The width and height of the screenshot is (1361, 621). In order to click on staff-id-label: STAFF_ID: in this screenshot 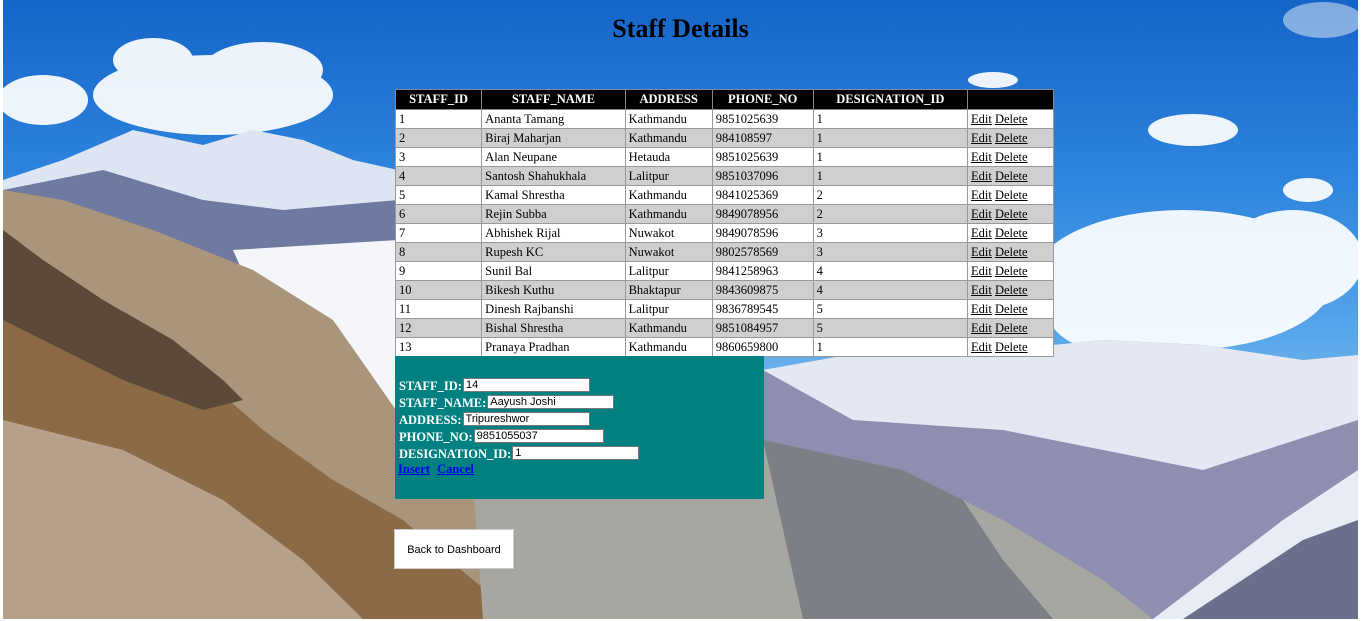, I will do `click(430, 386)`.